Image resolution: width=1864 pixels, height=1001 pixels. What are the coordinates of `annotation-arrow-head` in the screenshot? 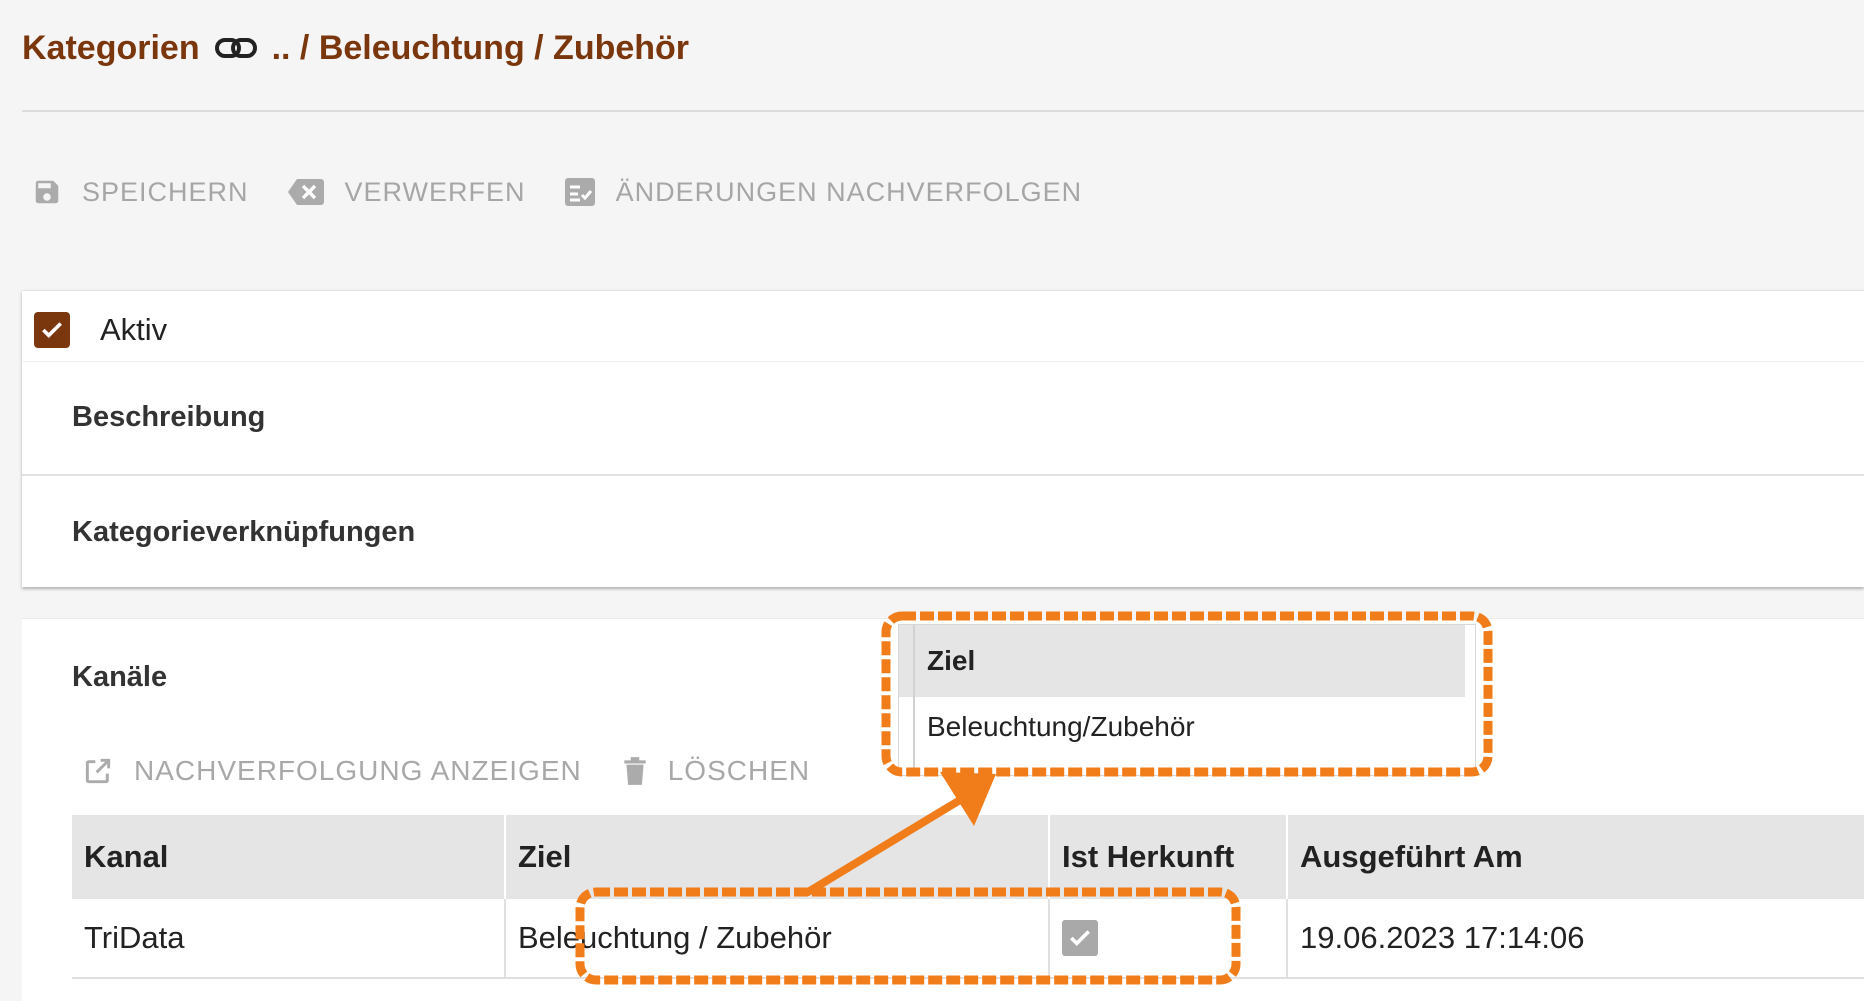 It's located at (968, 799).